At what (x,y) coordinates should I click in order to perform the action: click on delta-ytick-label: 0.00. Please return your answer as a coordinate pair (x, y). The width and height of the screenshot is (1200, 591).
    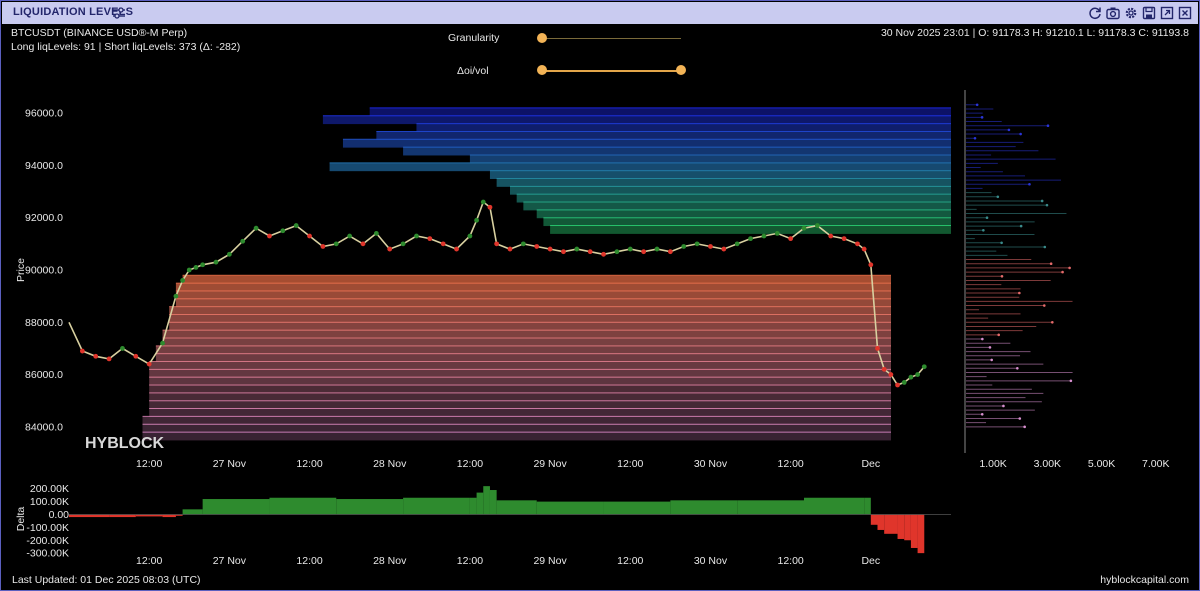
    Looking at the image, I should click on (59, 515).